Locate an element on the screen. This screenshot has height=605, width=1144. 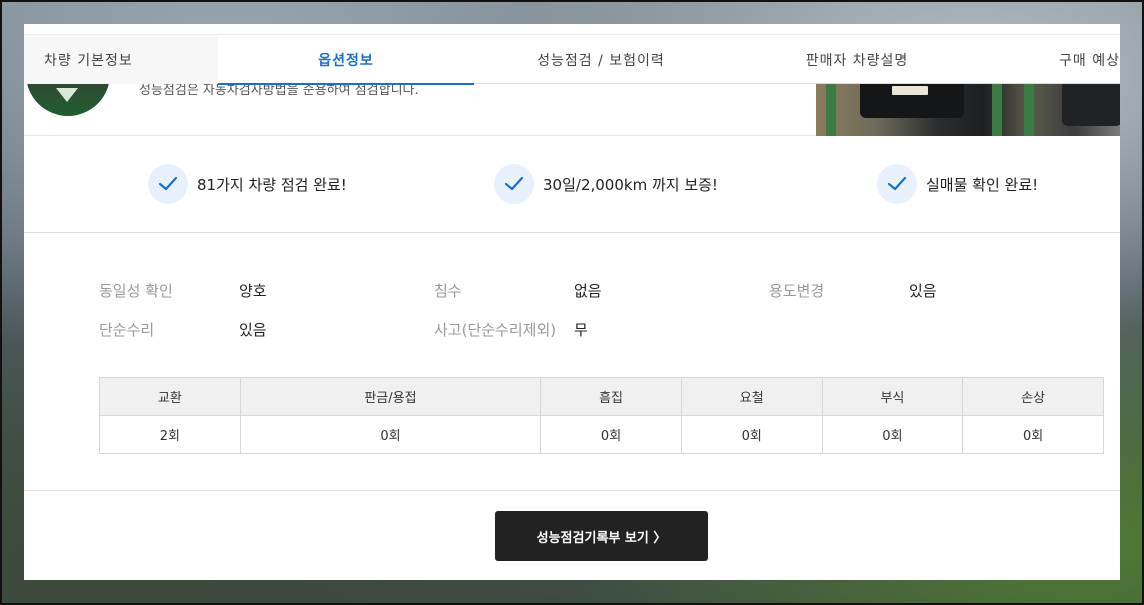
accident-label: 사고(단순수리제외) is located at coordinates (495, 330).